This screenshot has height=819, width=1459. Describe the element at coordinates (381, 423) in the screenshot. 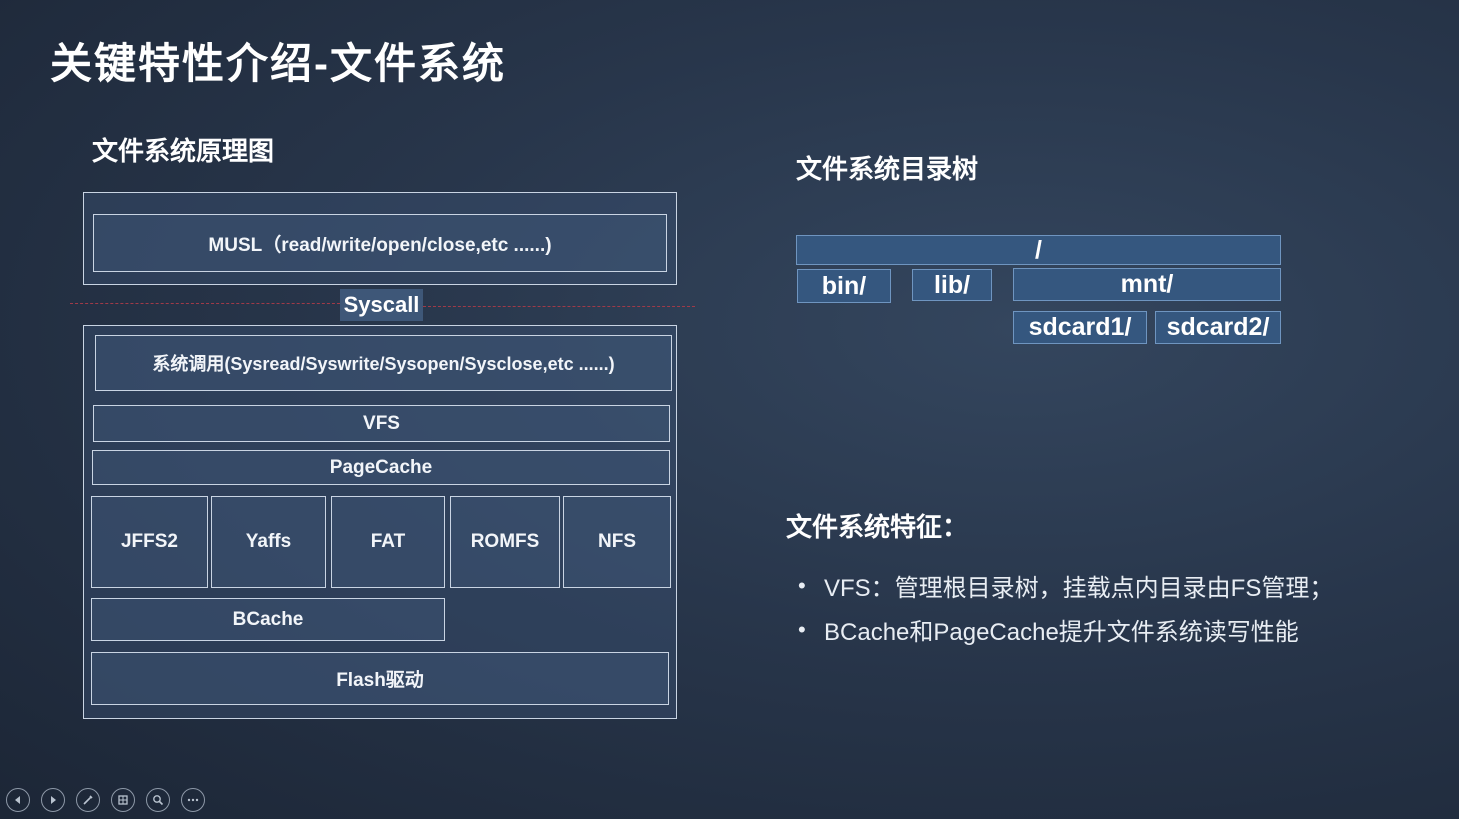

I see `vfs-layer: VFS` at that location.